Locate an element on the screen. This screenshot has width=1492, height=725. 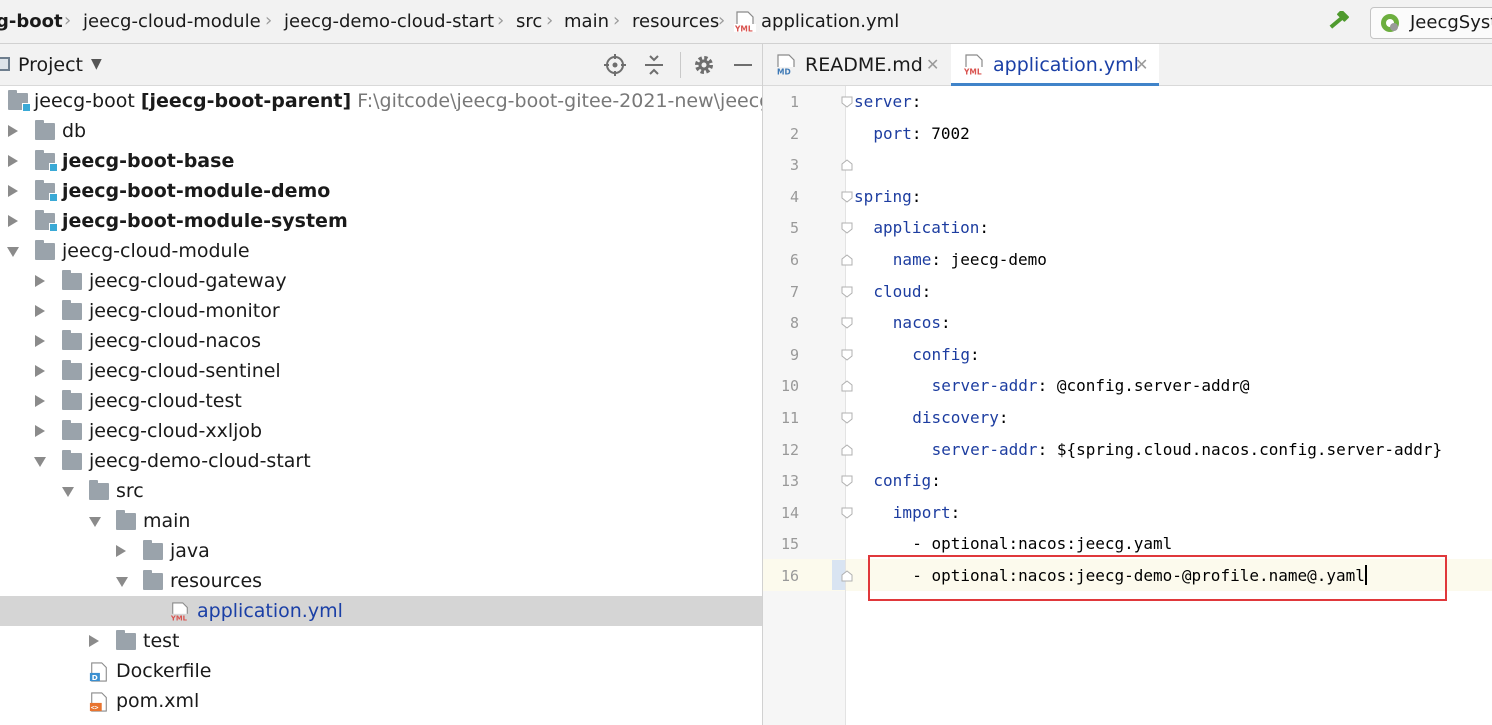
tree-row-jeecg-cloud-sentinel: jeecg-cloud-sentinel is located at coordinates (381, 371).